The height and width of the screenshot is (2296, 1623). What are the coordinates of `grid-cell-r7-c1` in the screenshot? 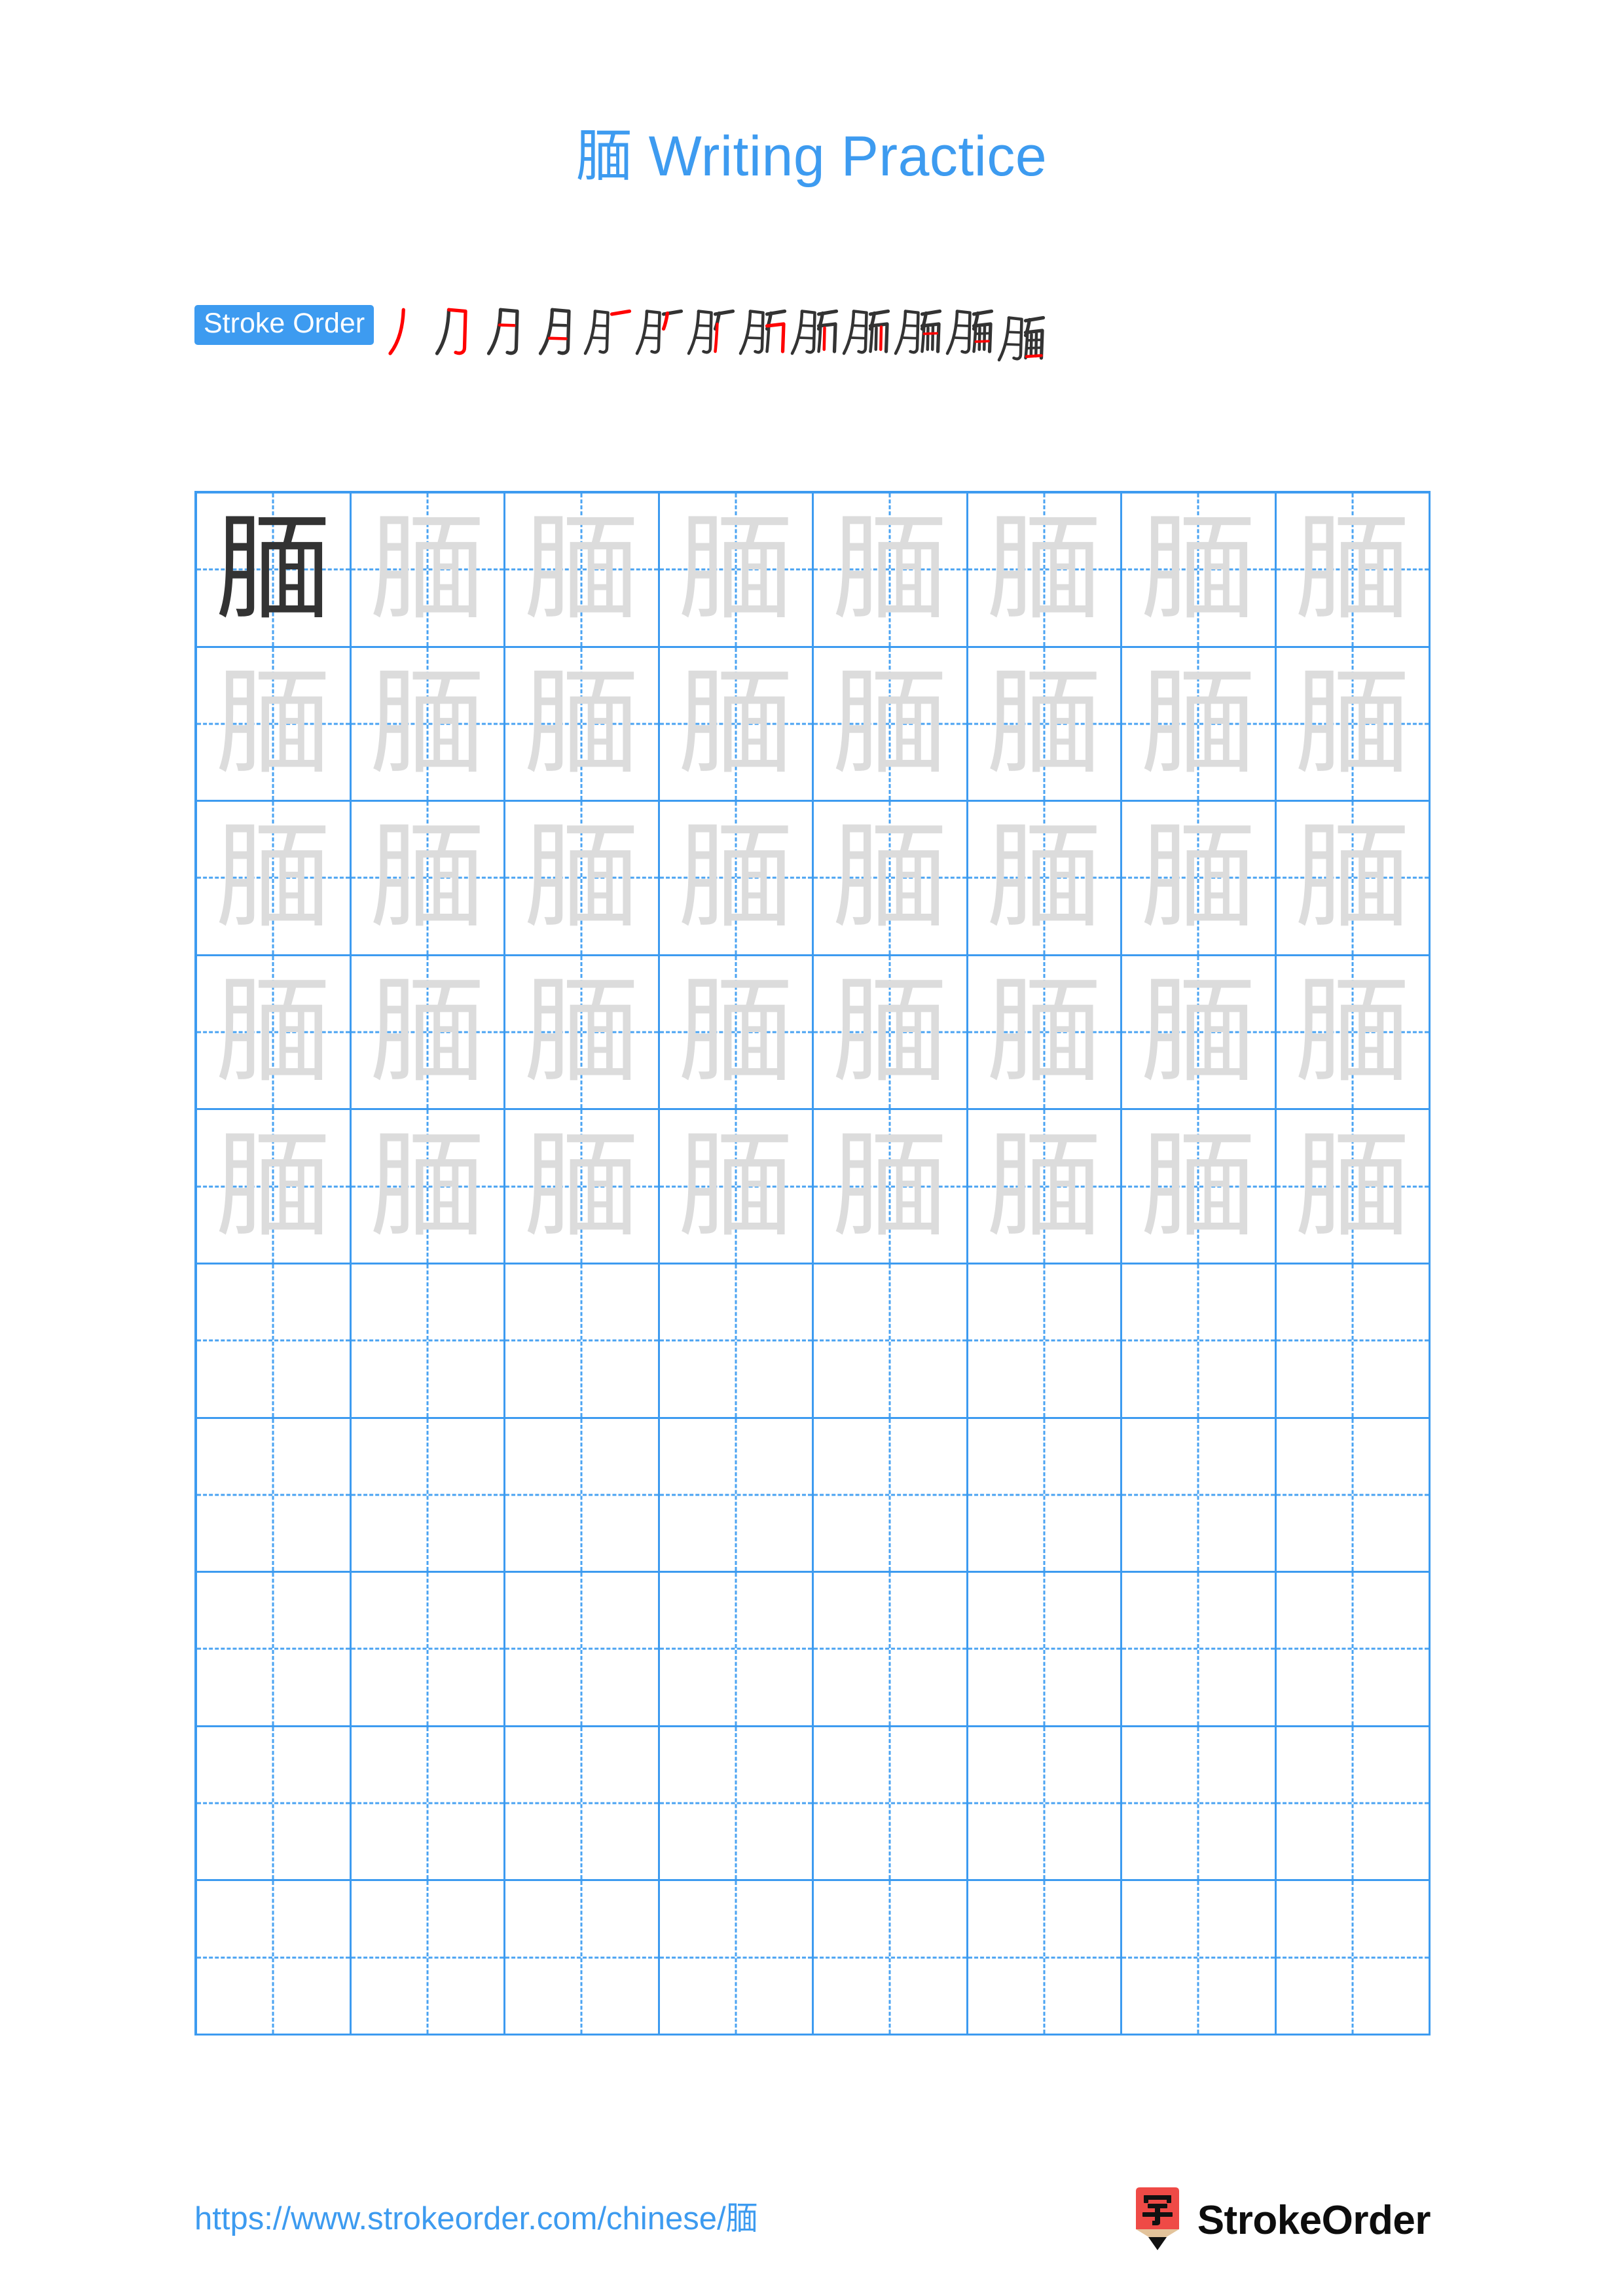 It's located at (274, 1495).